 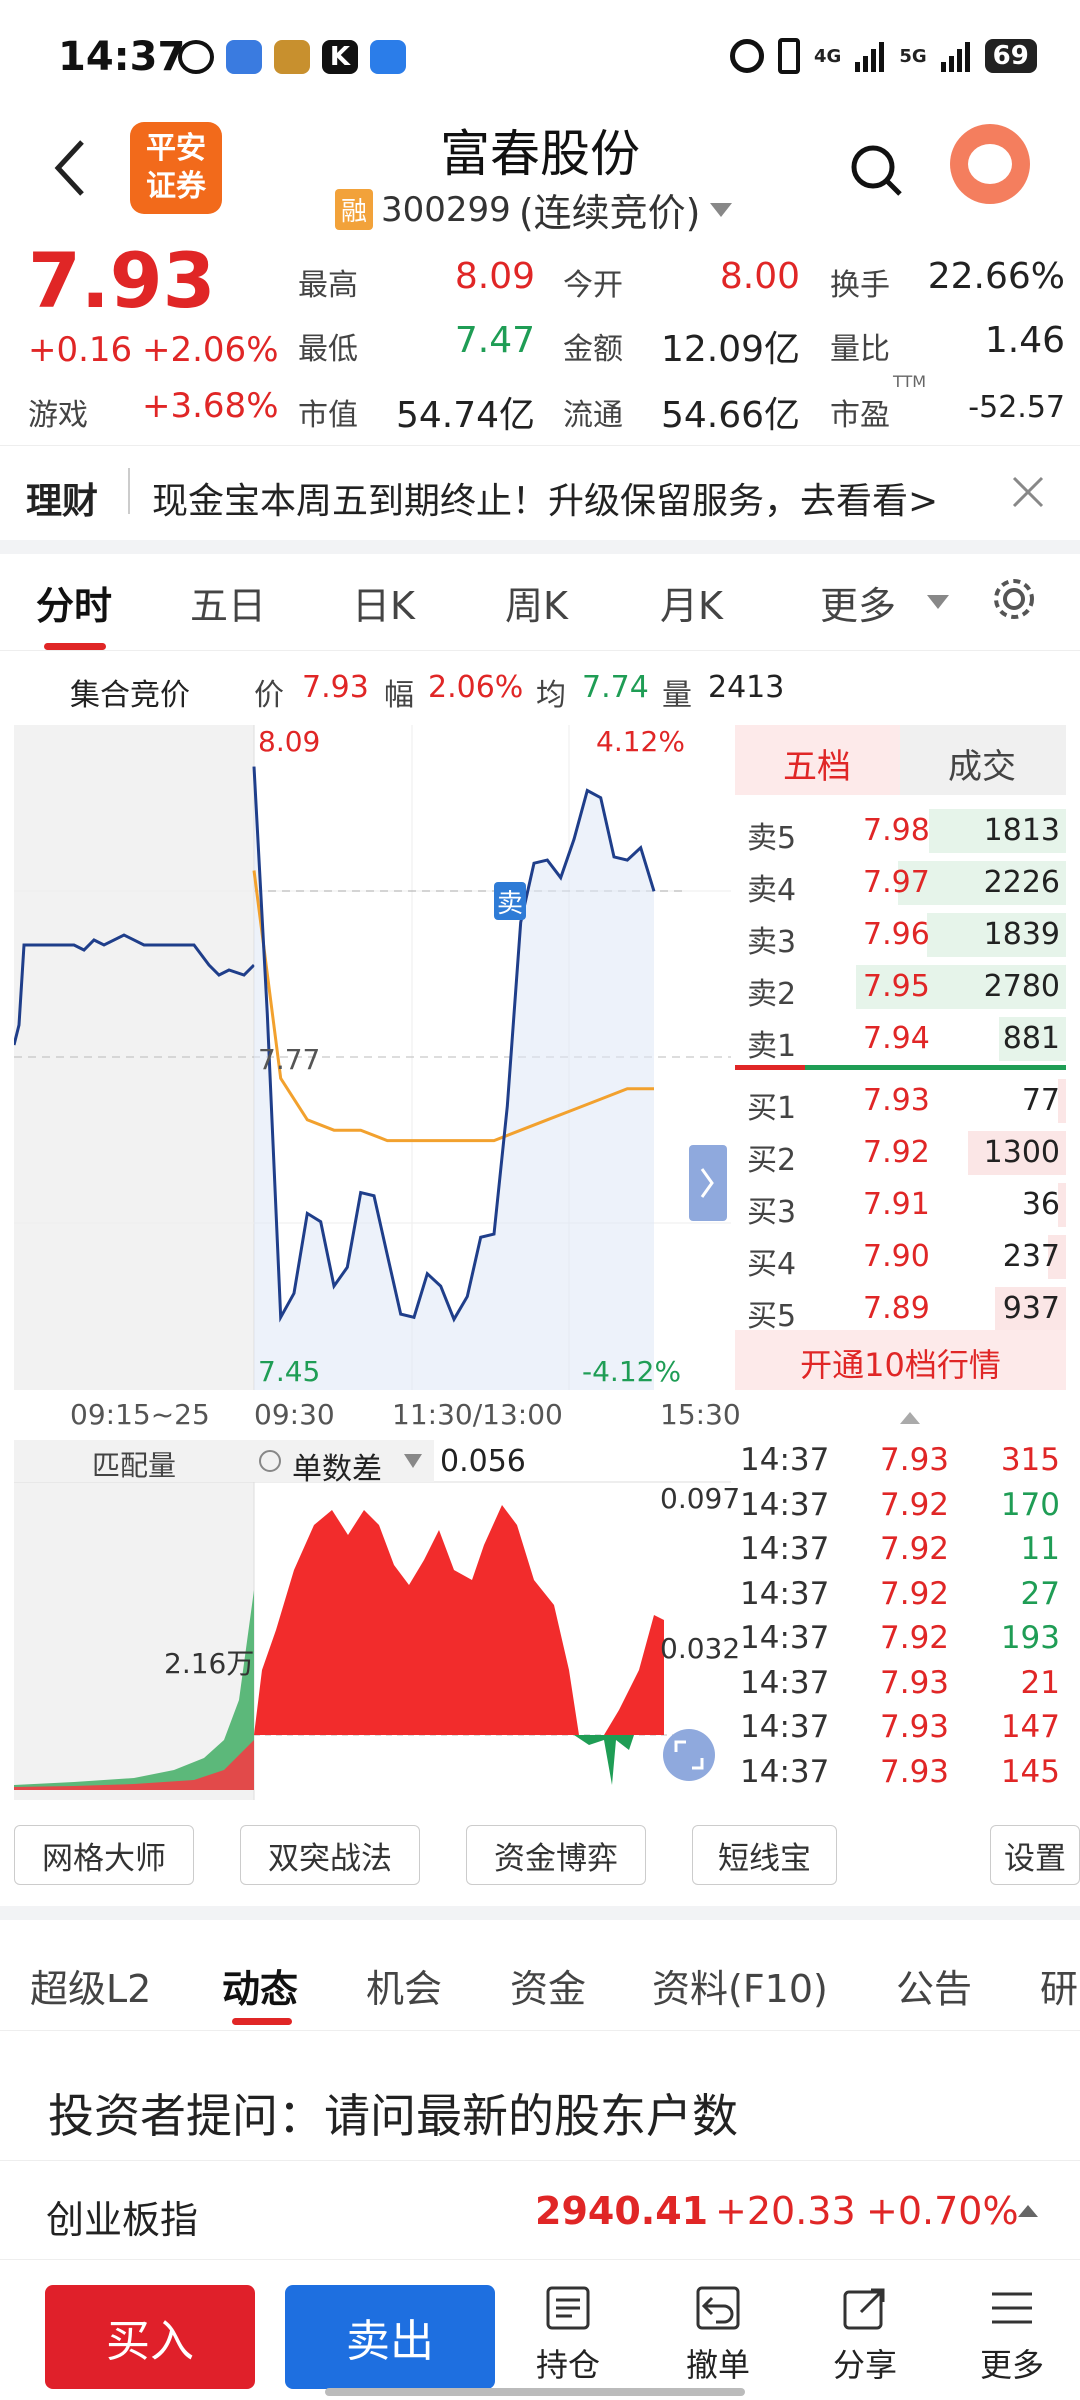 What do you see at coordinates (383, 602) in the screenshot?
I see `tab-daily-k: 日K` at bounding box center [383, 602].